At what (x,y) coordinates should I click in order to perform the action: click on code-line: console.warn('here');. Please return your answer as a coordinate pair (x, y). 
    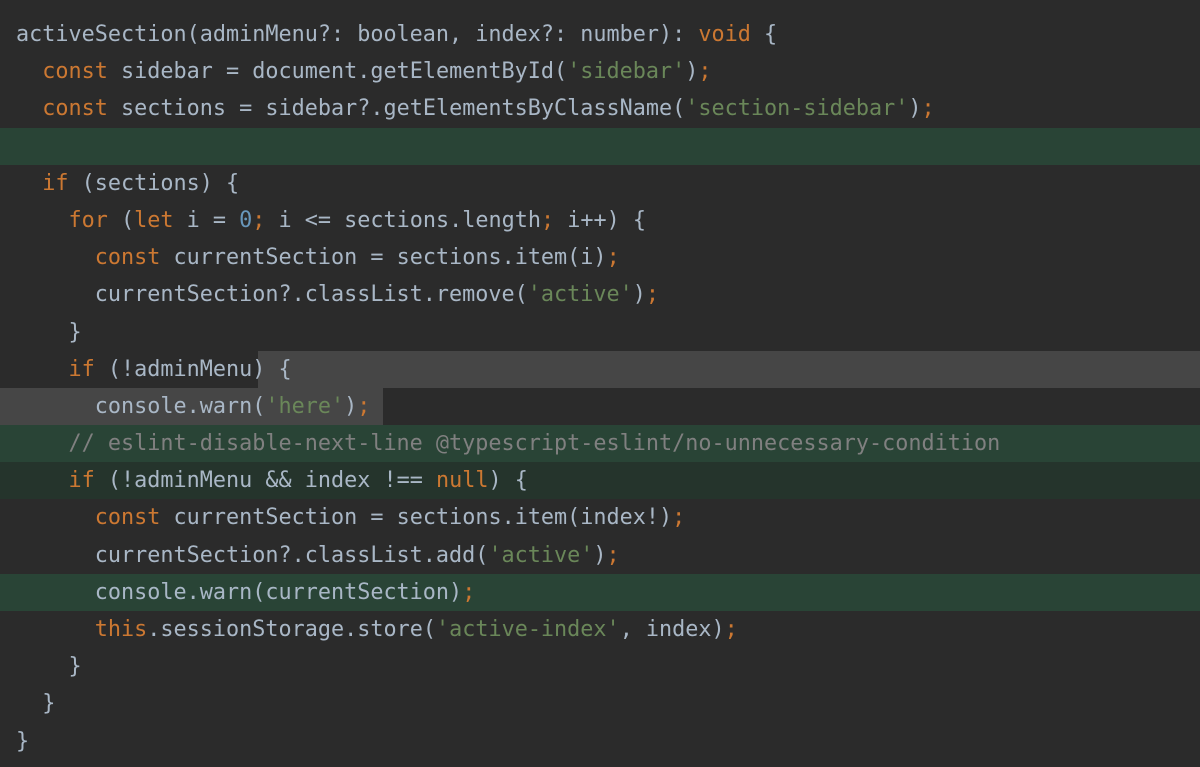
    Looking at the image, I should click on (600, 406).